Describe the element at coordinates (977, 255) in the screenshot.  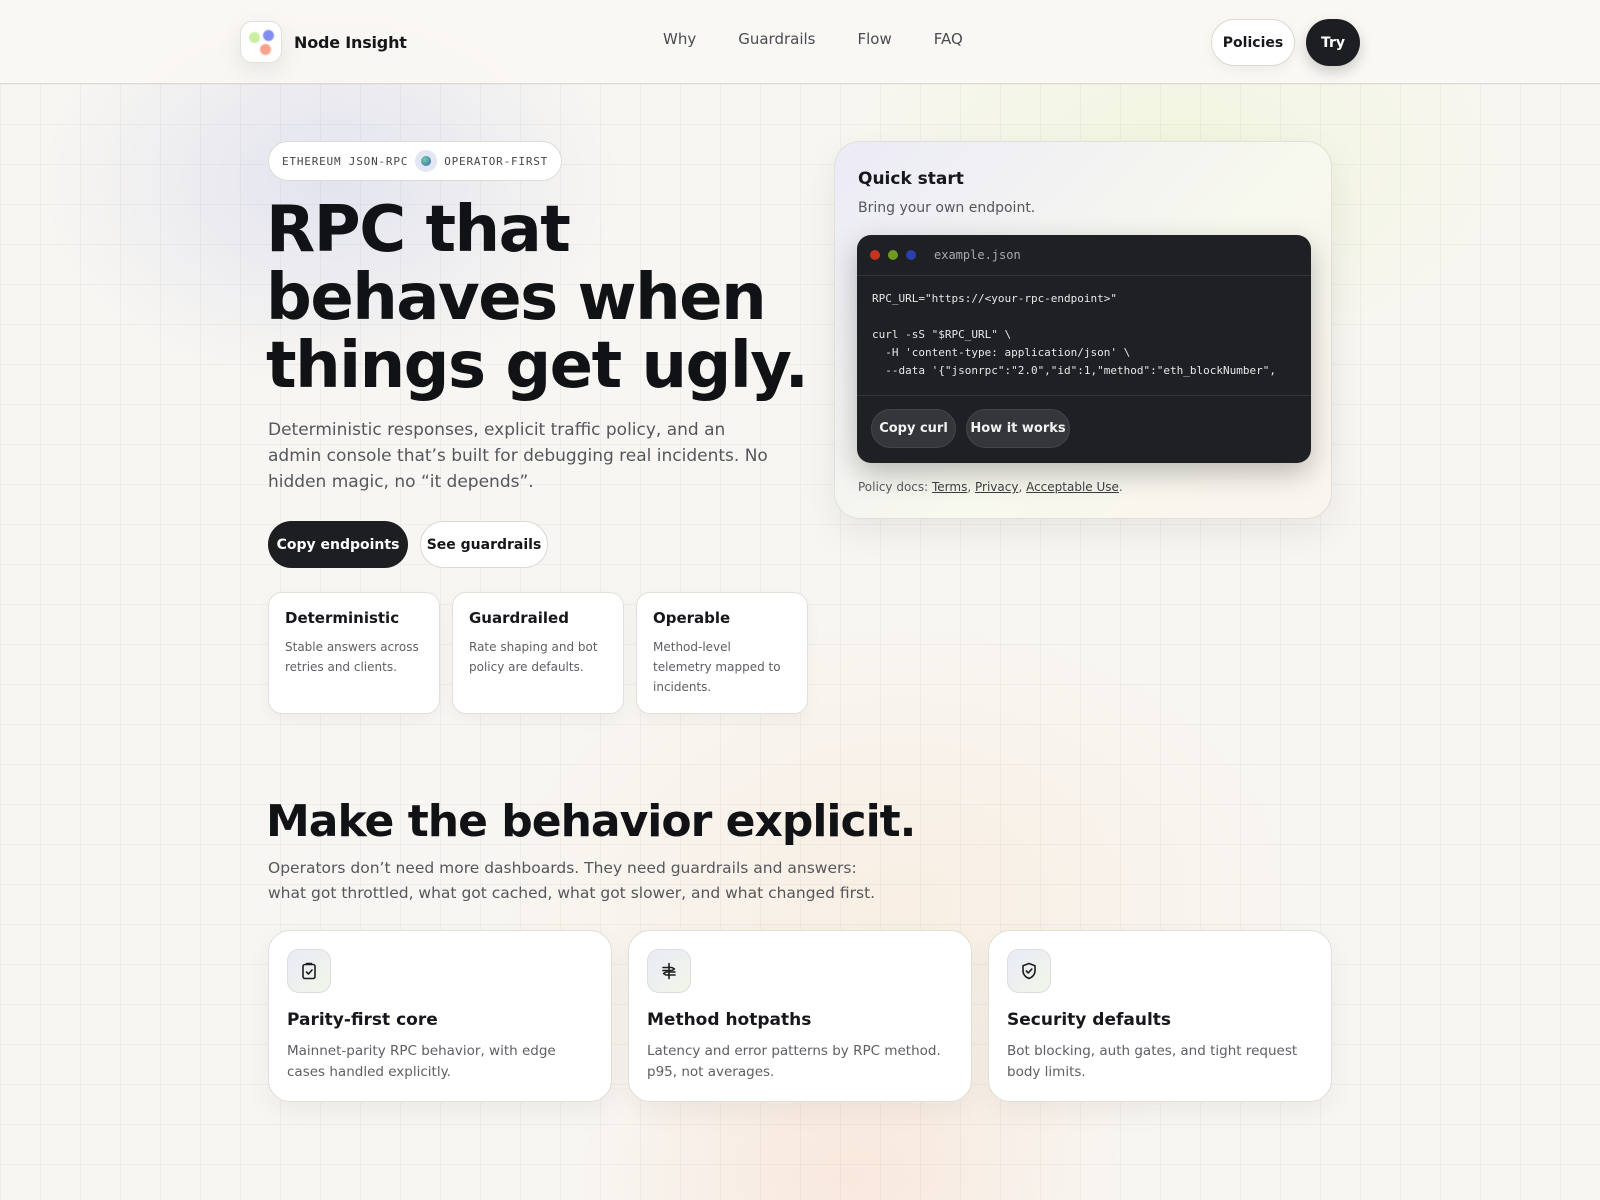
I see `terminal-filename: example.json` at that location.